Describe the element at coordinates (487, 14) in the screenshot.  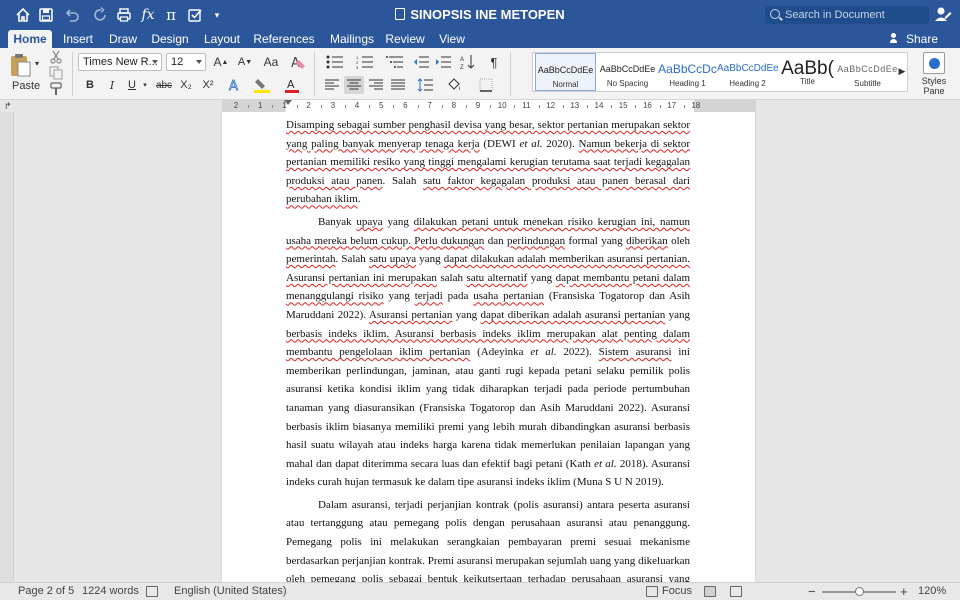
I see `document-title-text: SINOPSIS INE METOPEN` at that location.